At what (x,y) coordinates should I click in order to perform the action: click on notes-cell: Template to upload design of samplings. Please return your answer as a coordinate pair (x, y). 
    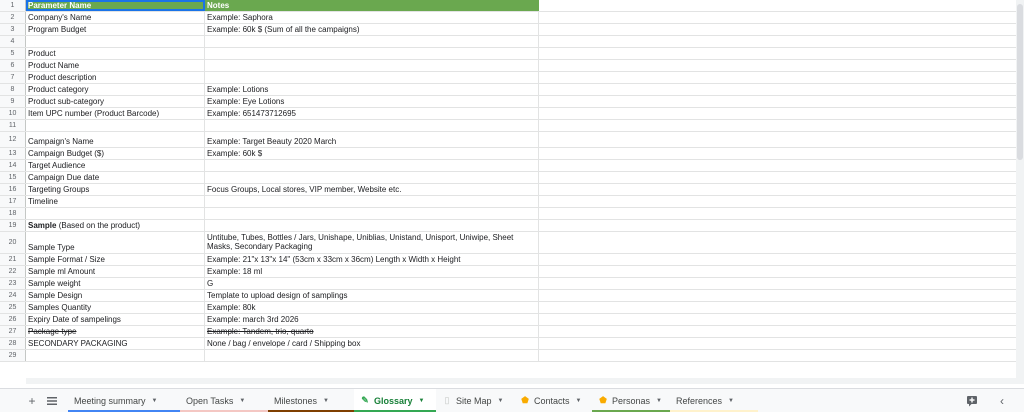
    Looking at the image, I should click on (372, 295).